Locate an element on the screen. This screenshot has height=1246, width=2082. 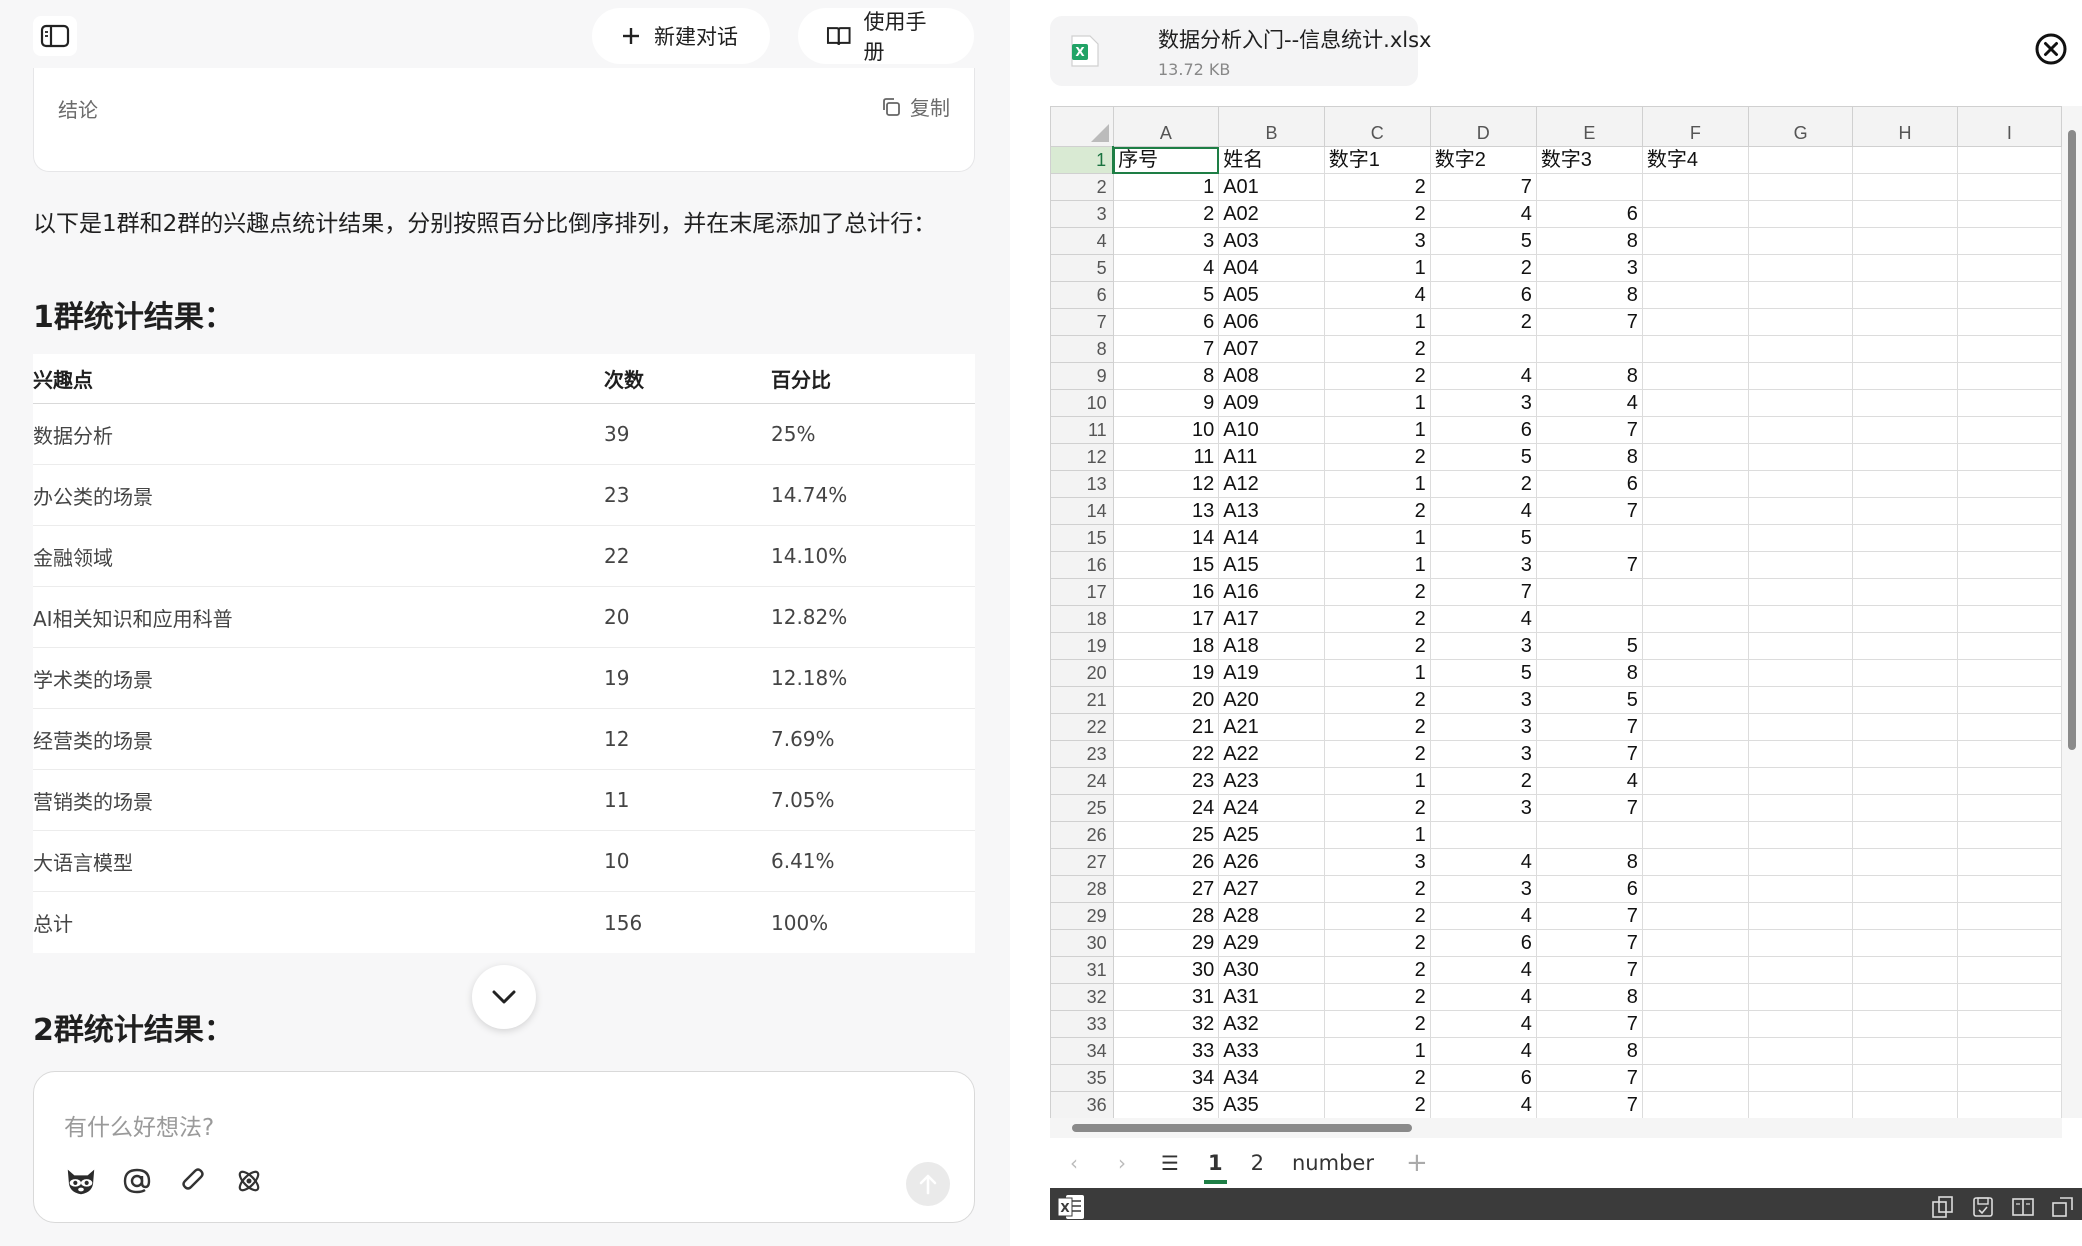
sheet-cell: A01 is located at coordinates (1271, 187).